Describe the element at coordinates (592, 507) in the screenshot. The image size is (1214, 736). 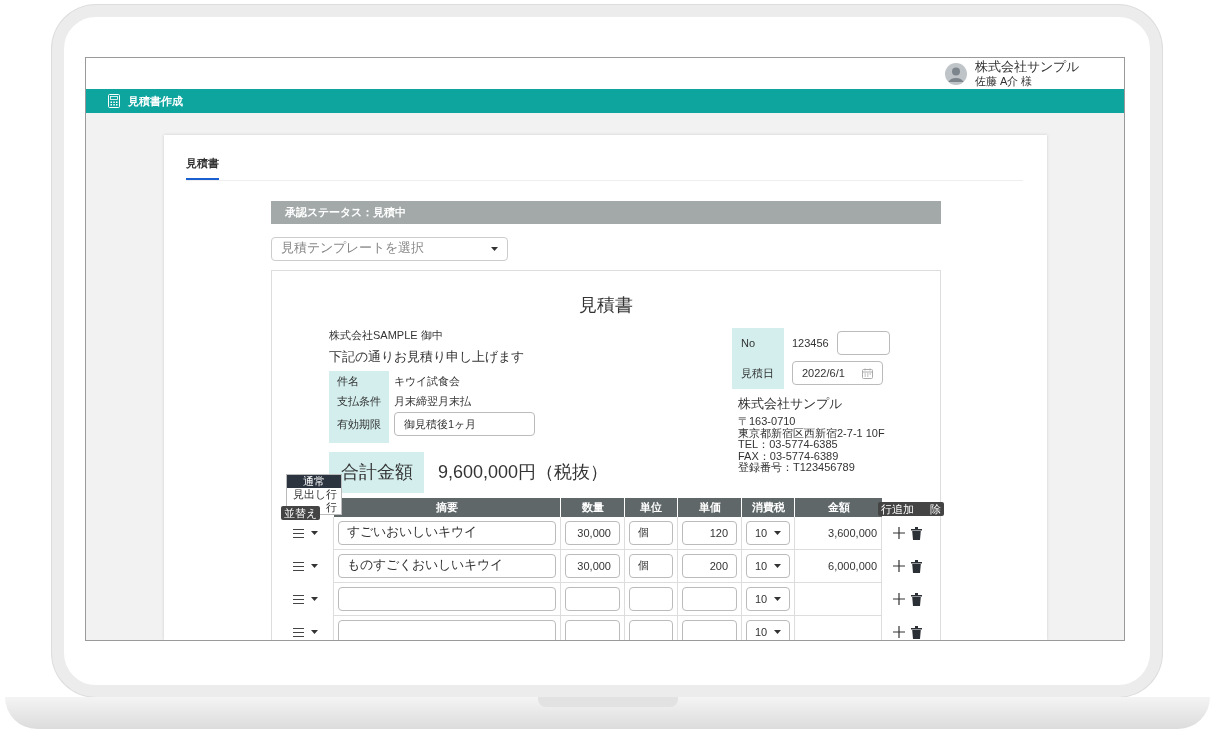
I see `column-header: 数量` at that location.